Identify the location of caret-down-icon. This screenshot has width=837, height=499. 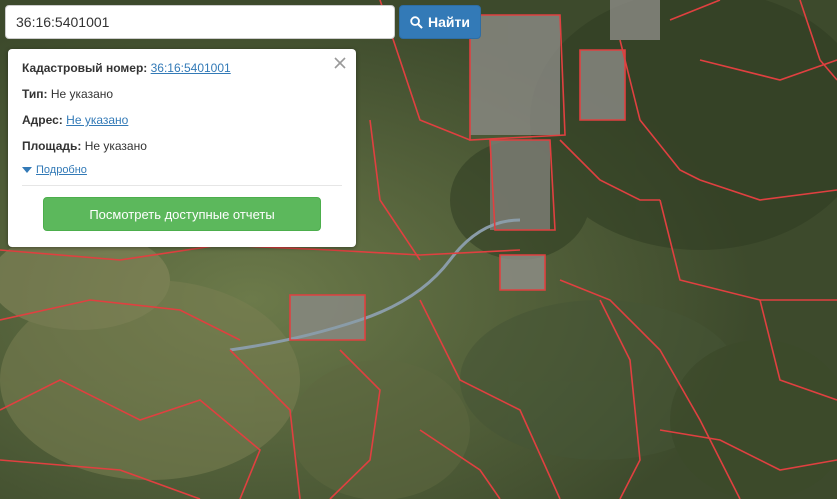
(27, 170).